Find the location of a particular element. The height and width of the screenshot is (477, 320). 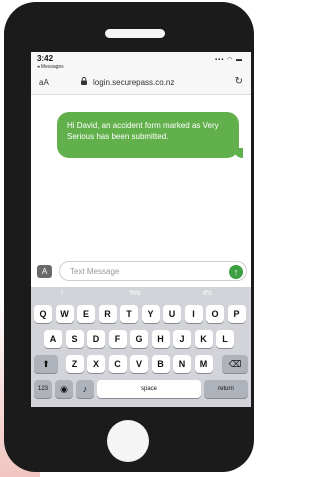

key-u: U is located at coordinates (172, 314).